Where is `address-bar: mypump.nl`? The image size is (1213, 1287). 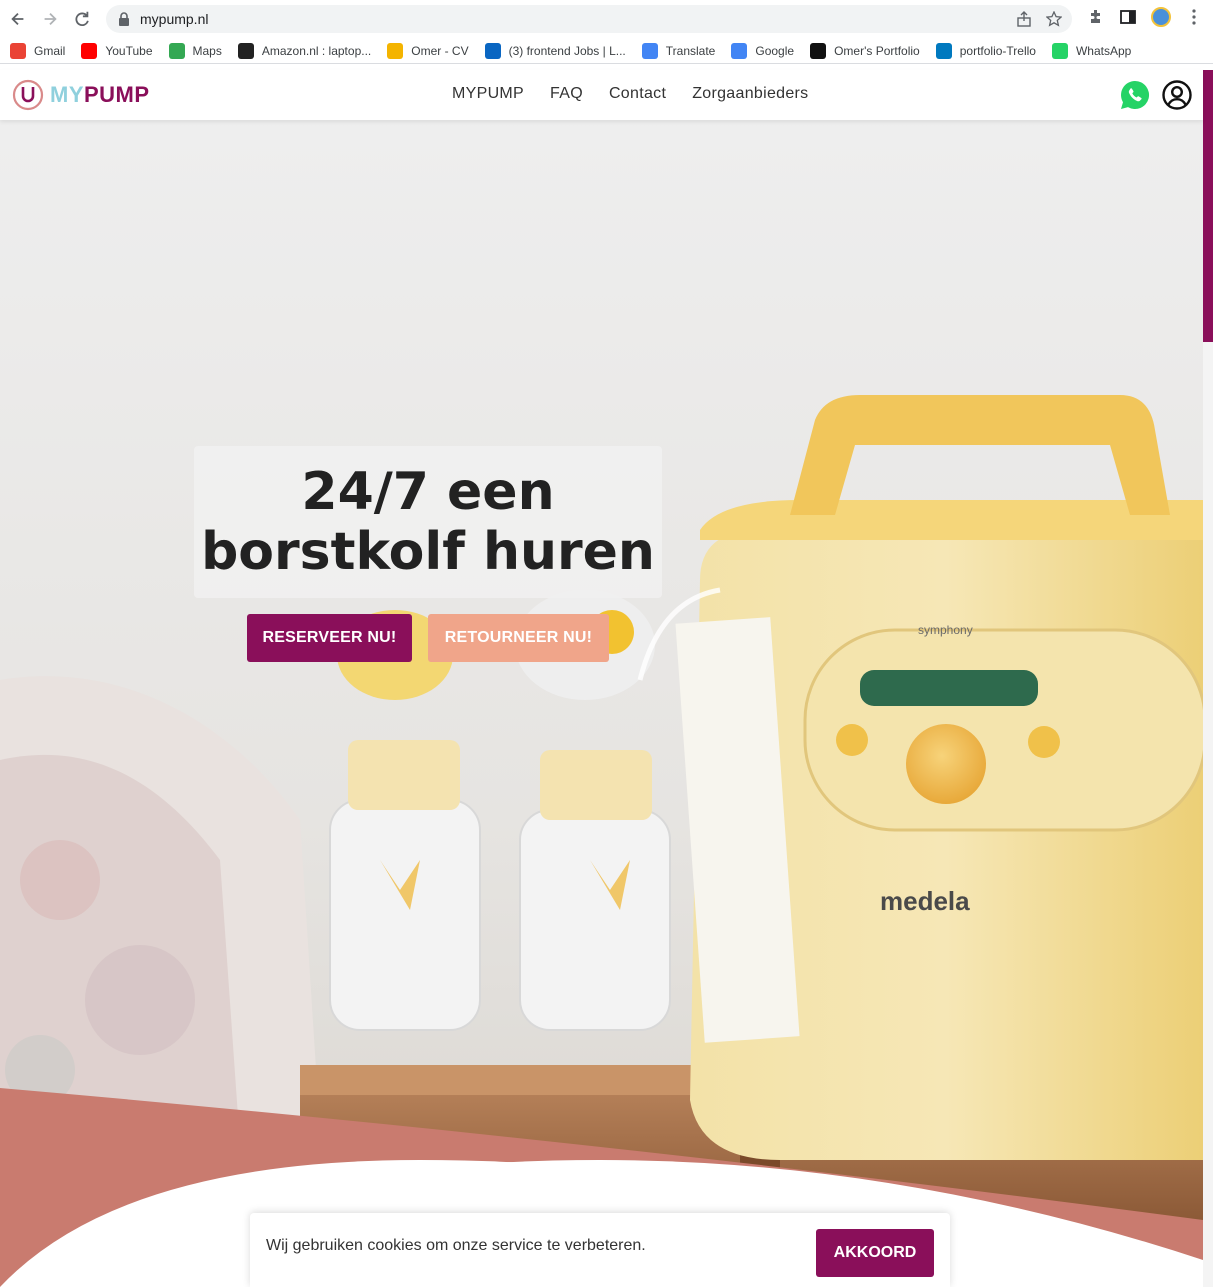
address-bar: mypump.nl is located at coordinates (589, 19).